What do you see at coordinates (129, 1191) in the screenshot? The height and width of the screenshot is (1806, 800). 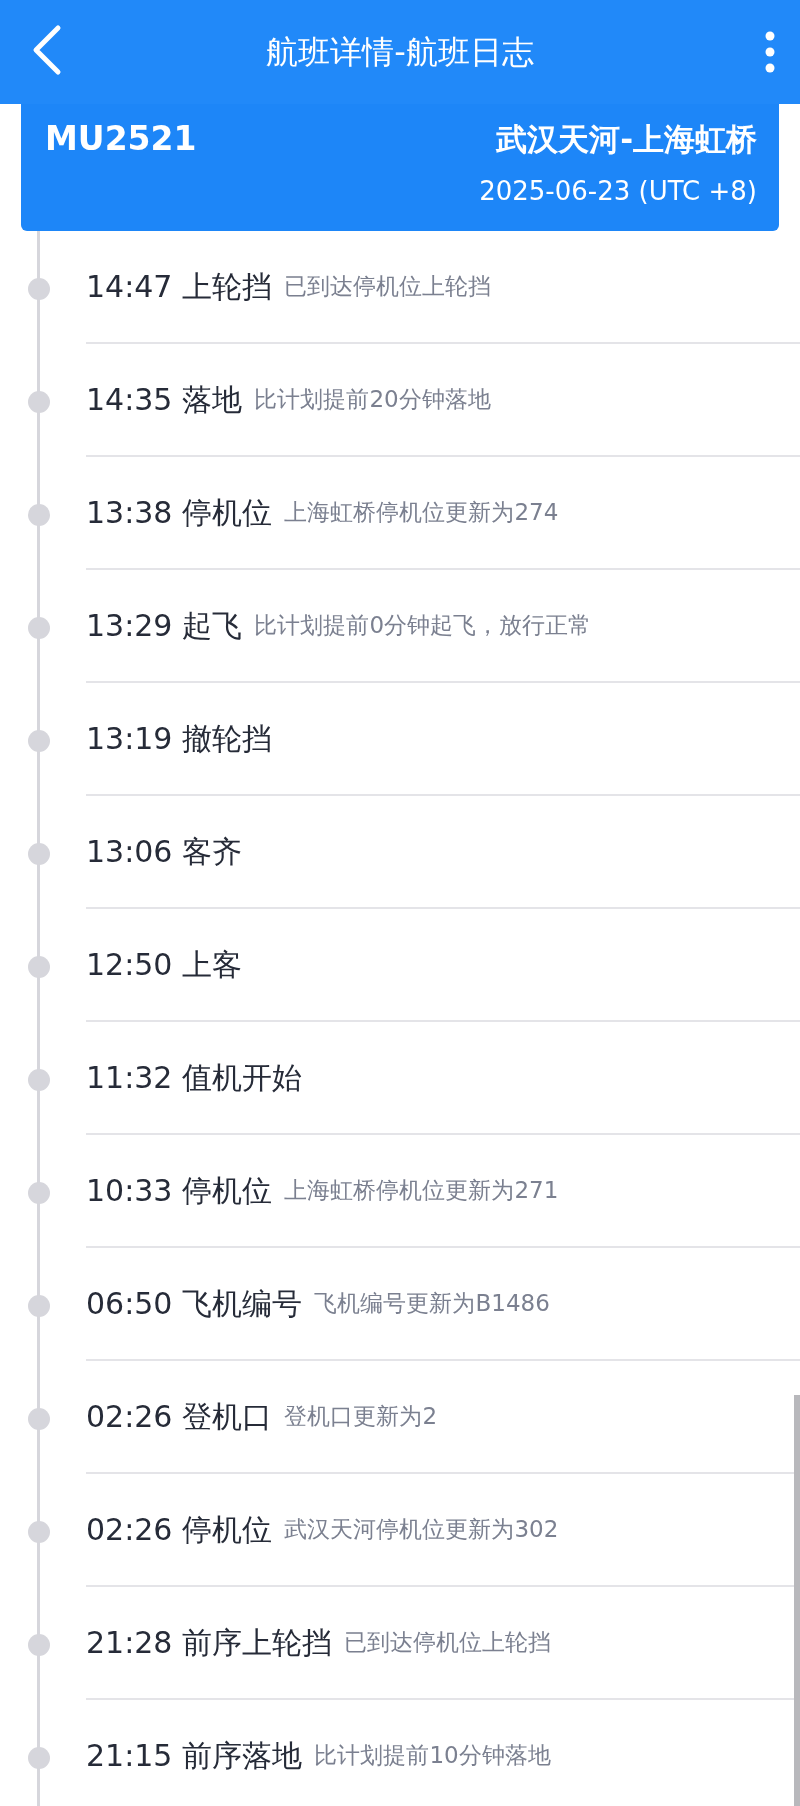 I see `log-time: 10:33` at bounding box center [129, 1191].